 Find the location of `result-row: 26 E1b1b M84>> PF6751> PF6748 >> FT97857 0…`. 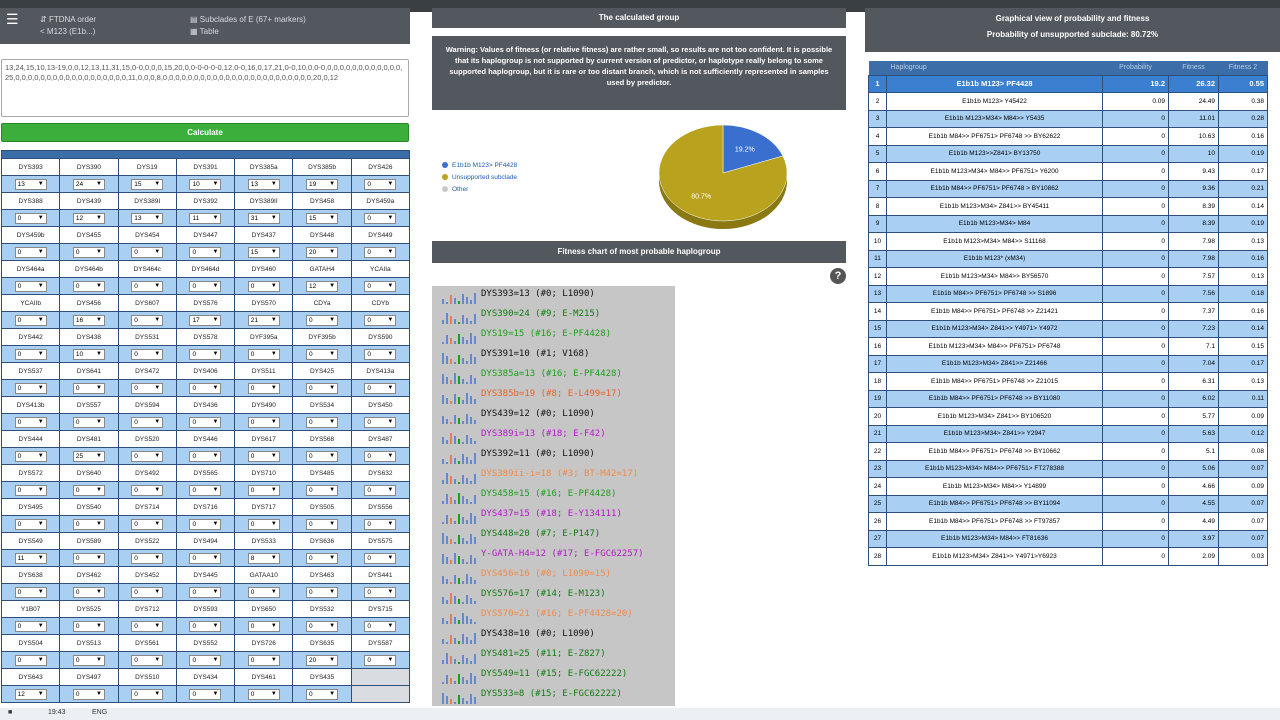

result-row: 26 E1b1b M84>> PF6751> PF6748 >> FT97857 0… is located at coordinates (1068, 521).